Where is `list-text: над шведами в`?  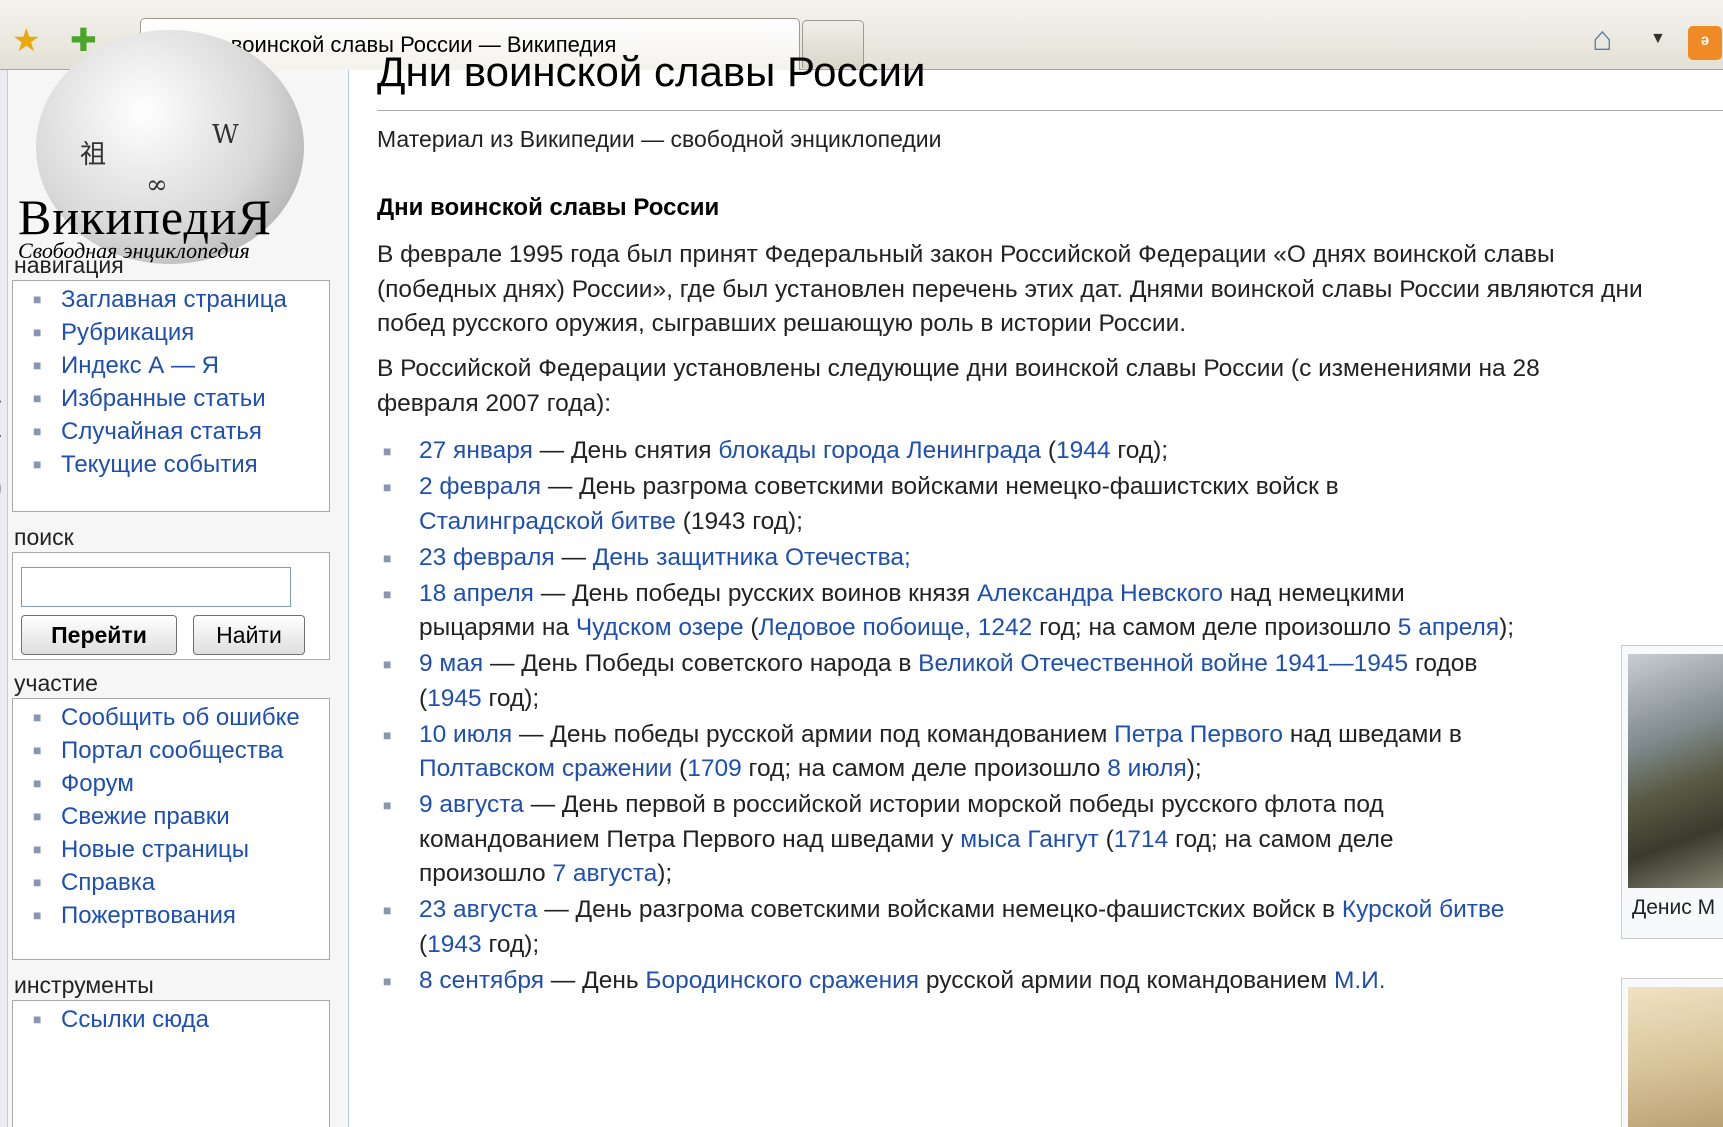
list-text: над шведами в is located at coordinates (1372, 734).